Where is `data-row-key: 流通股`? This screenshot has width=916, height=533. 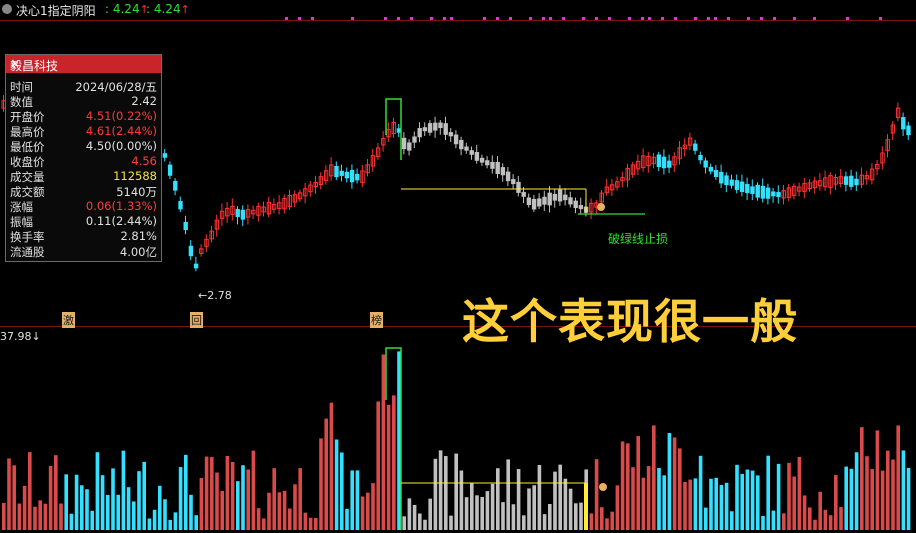
data-row-key: 流通股 is located at coordinates (27, 252).